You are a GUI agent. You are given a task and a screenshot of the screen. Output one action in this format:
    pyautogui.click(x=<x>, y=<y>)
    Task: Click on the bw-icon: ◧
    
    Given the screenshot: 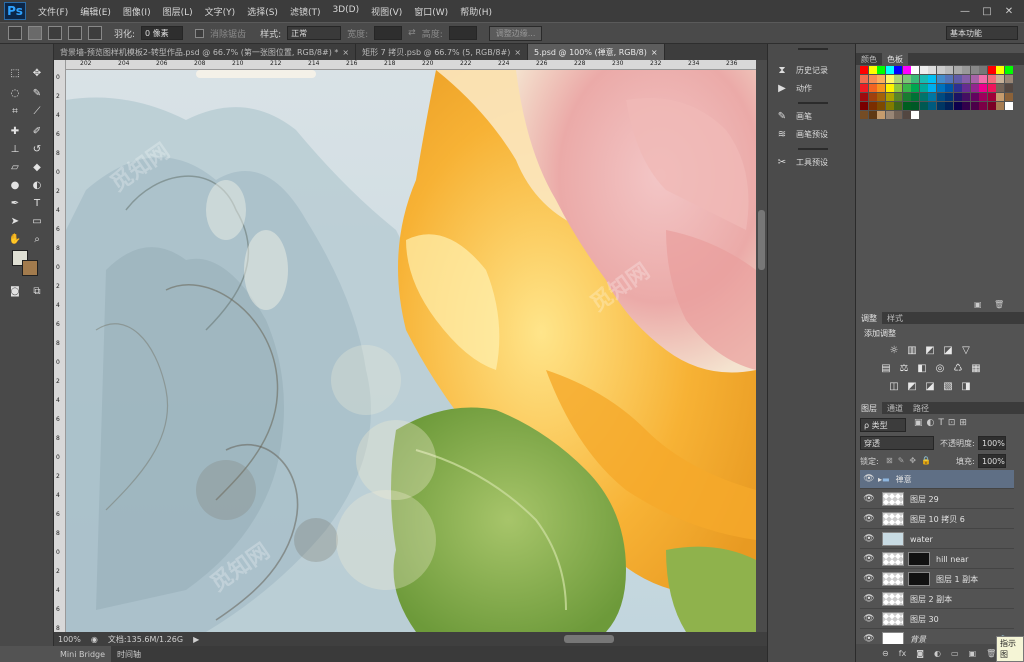 What is the action you would take?
    pyautogui.click(x=922, y=368)
    